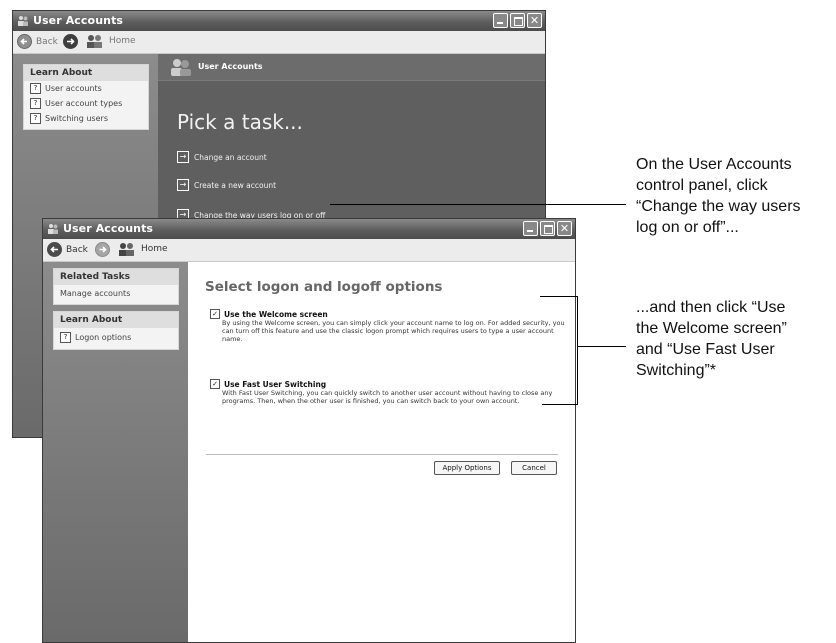 The image size is (836, 643). Describe the element at coordinates (275, 384) in the screenshot. I see `fast-user-switching-label: Use Fast User Switching` at that location.